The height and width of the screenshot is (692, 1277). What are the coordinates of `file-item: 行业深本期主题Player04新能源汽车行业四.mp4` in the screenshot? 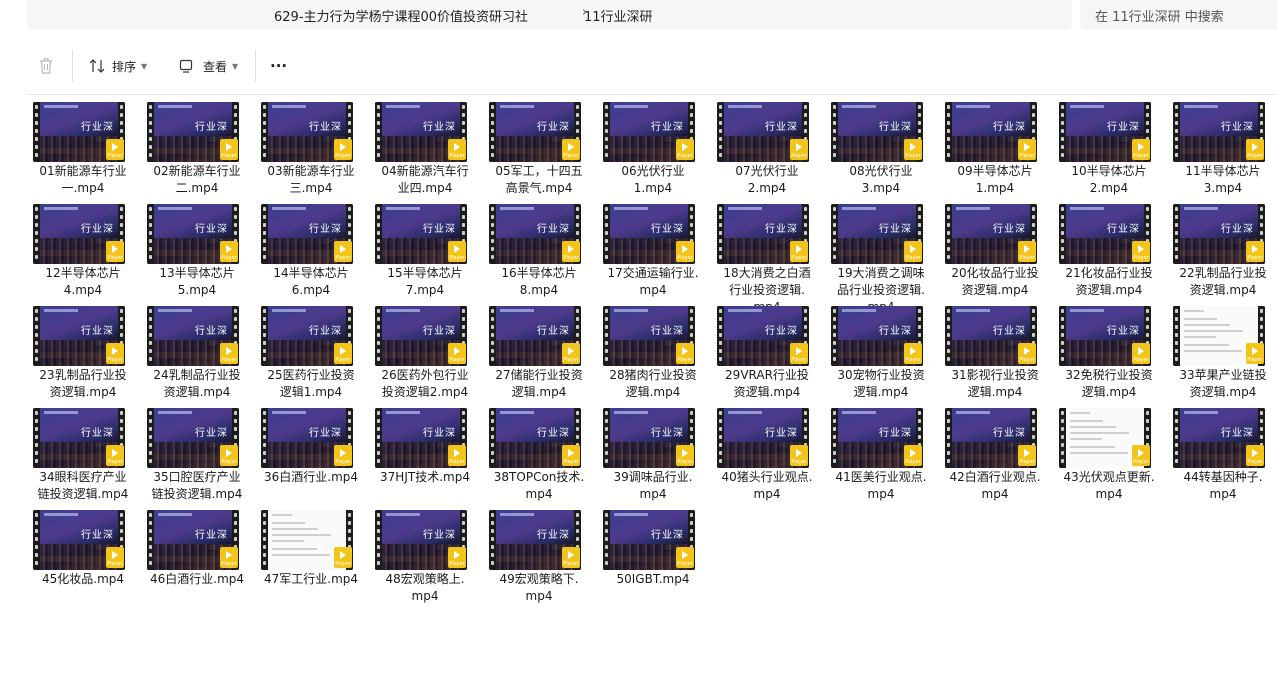 It's located at (425, 150).